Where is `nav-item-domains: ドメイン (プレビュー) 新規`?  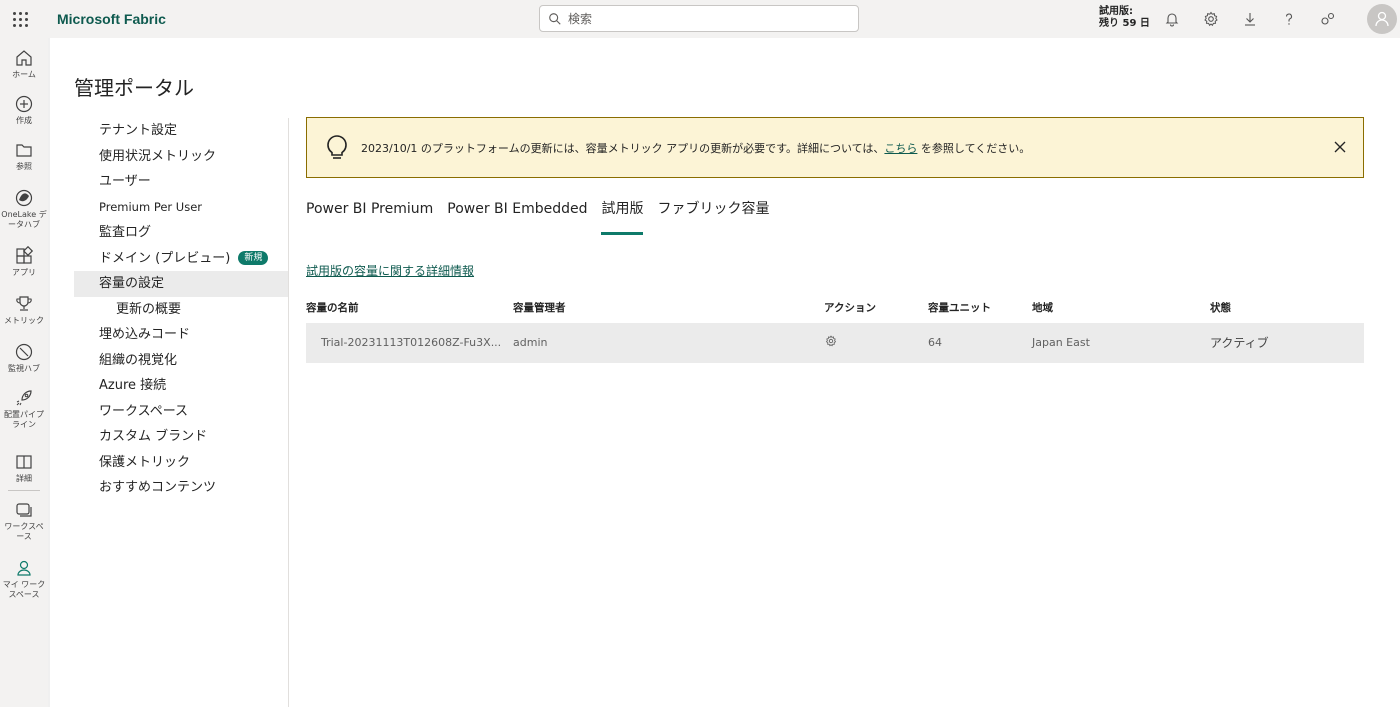 nav-item-domains: ドメイン (プレビュー) 新規 is located at coordinates (181, 259).